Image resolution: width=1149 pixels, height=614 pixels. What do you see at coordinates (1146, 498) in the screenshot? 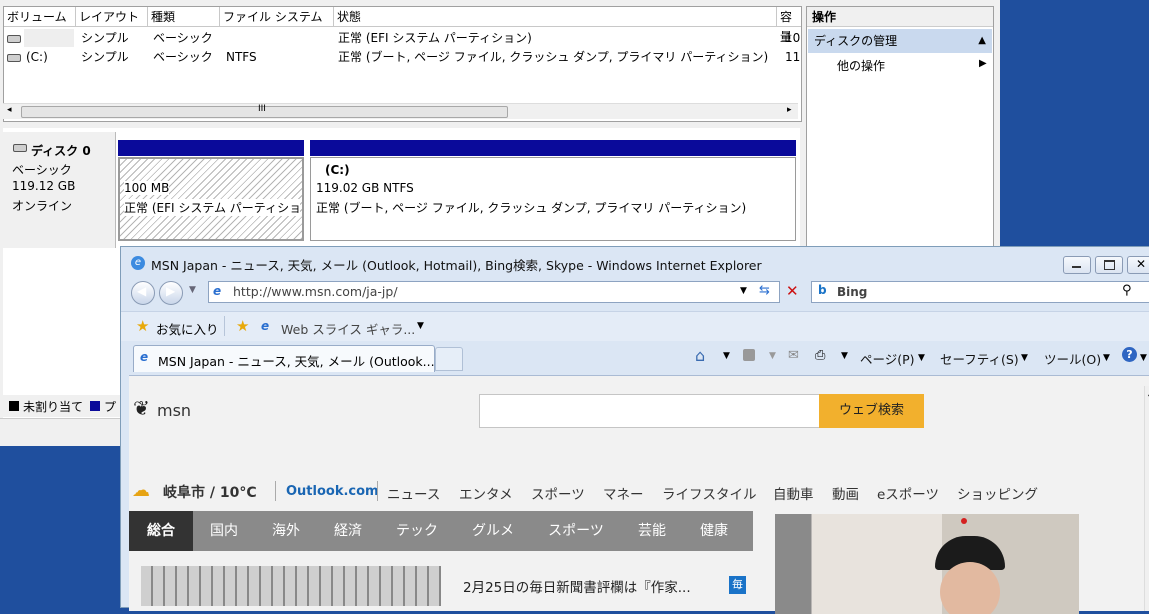
I see `vertical-scrollbar: ▲` at bounding box center [1146, 498].